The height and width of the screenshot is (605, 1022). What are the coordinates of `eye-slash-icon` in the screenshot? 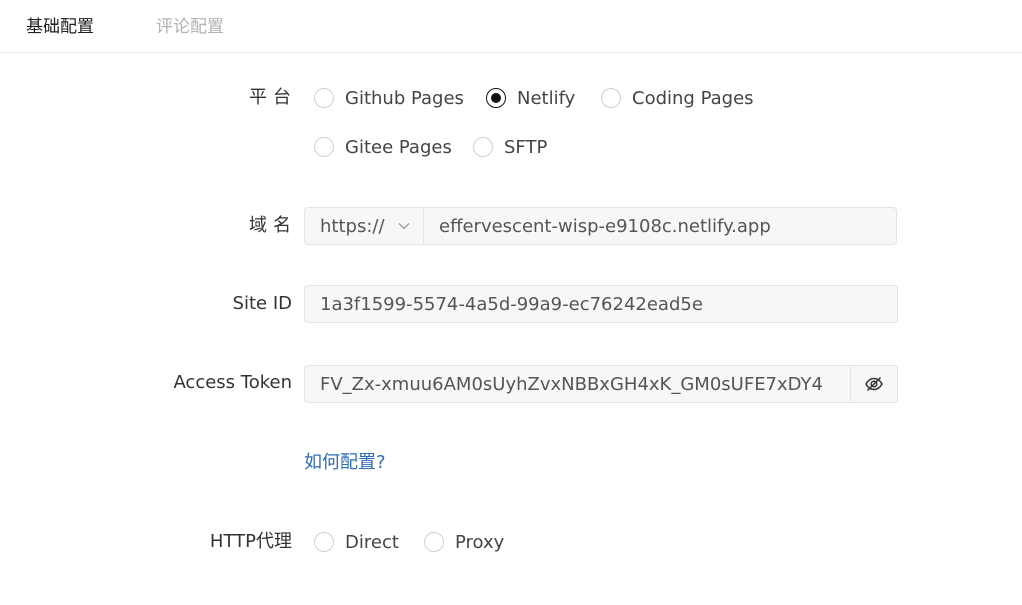 It's located at (874, 384).